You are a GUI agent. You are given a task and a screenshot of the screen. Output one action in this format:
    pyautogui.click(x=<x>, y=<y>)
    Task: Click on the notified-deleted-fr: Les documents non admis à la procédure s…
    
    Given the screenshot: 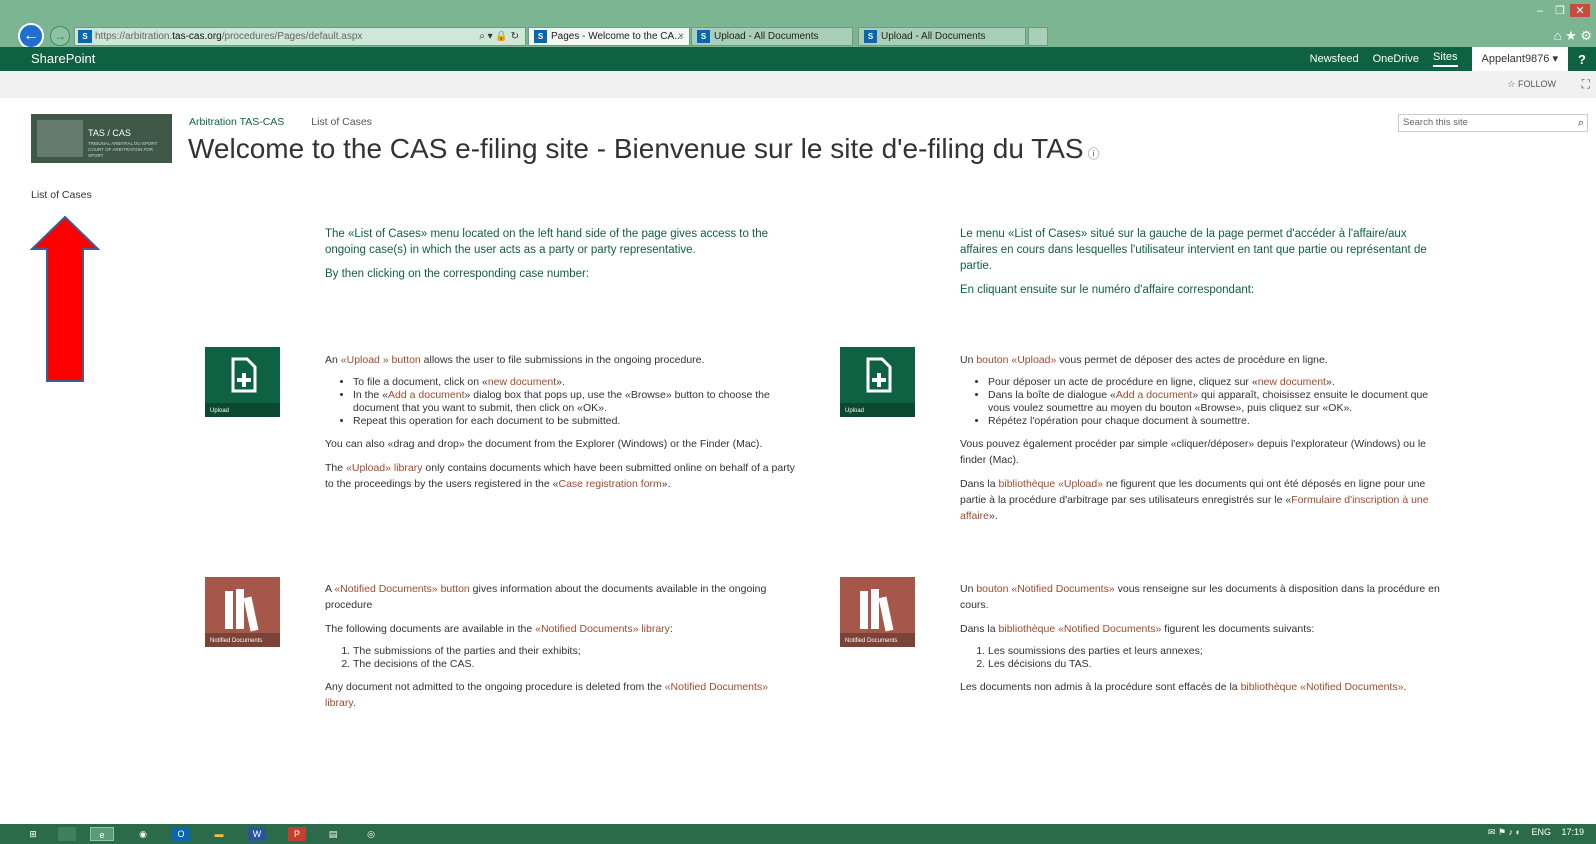 What is the action you would take?
    pyautogui.click(x=1200, y=687)
    